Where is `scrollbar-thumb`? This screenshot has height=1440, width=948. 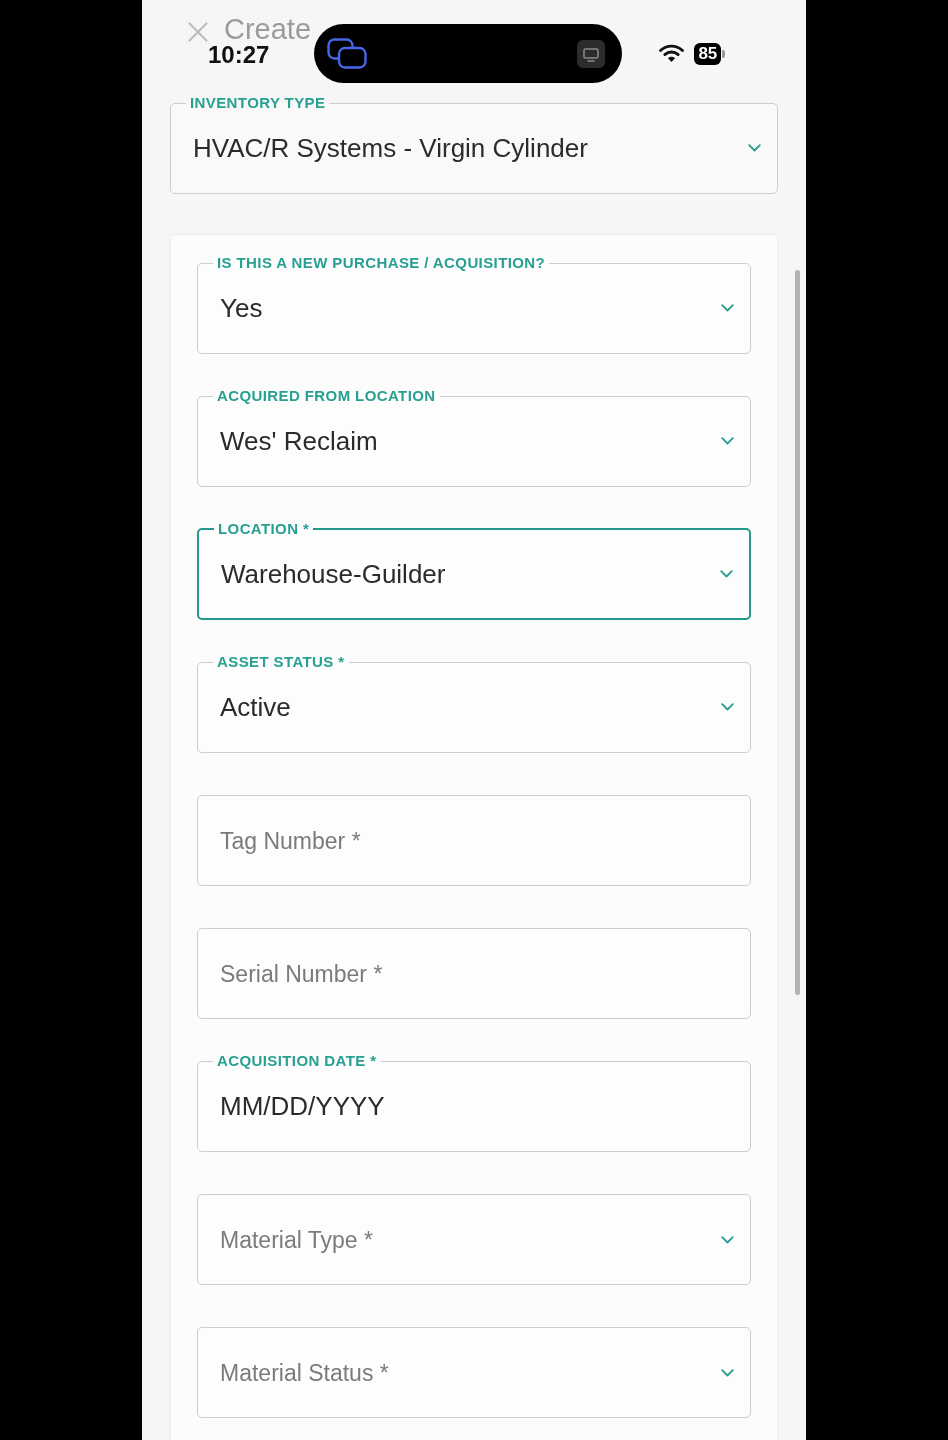 scrollbar-thumb is located at coordinates (797, 632).